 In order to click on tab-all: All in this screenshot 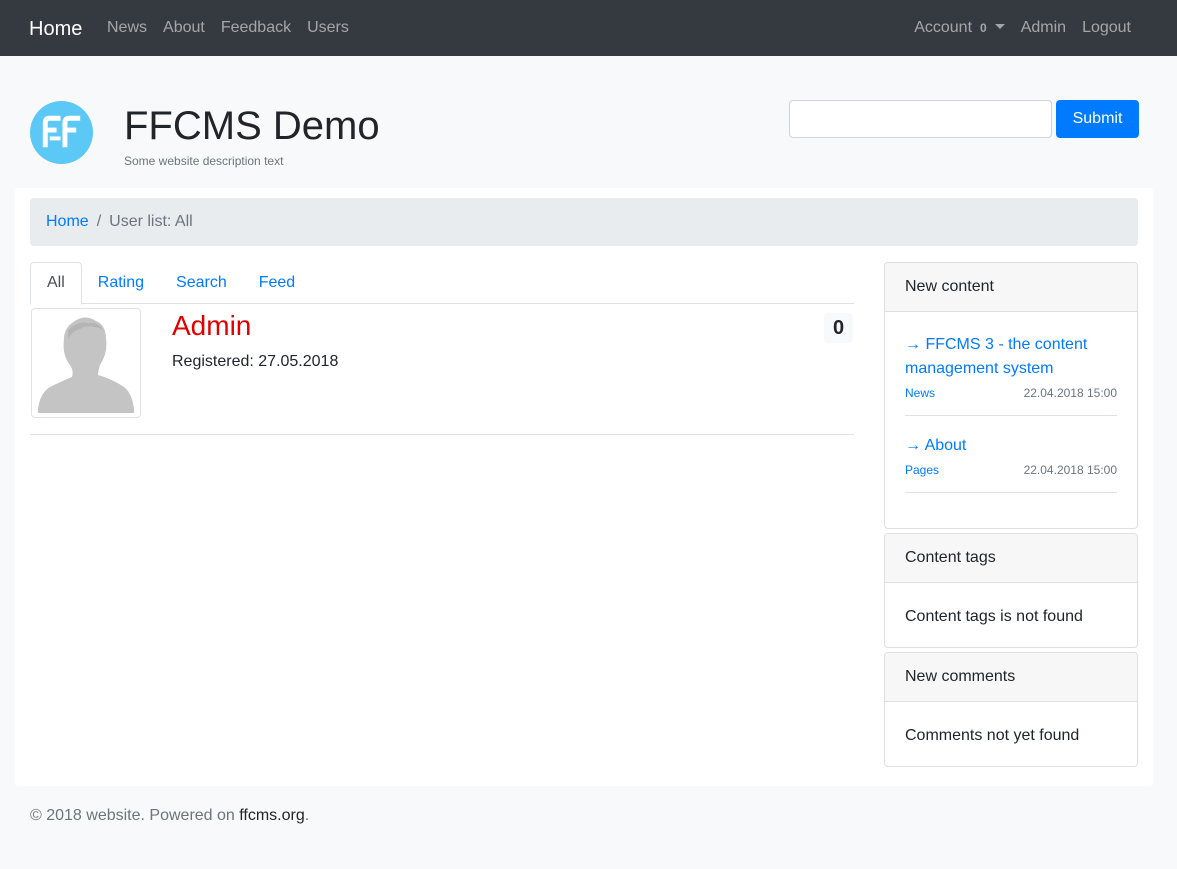, I will do `click(56, 283)`.